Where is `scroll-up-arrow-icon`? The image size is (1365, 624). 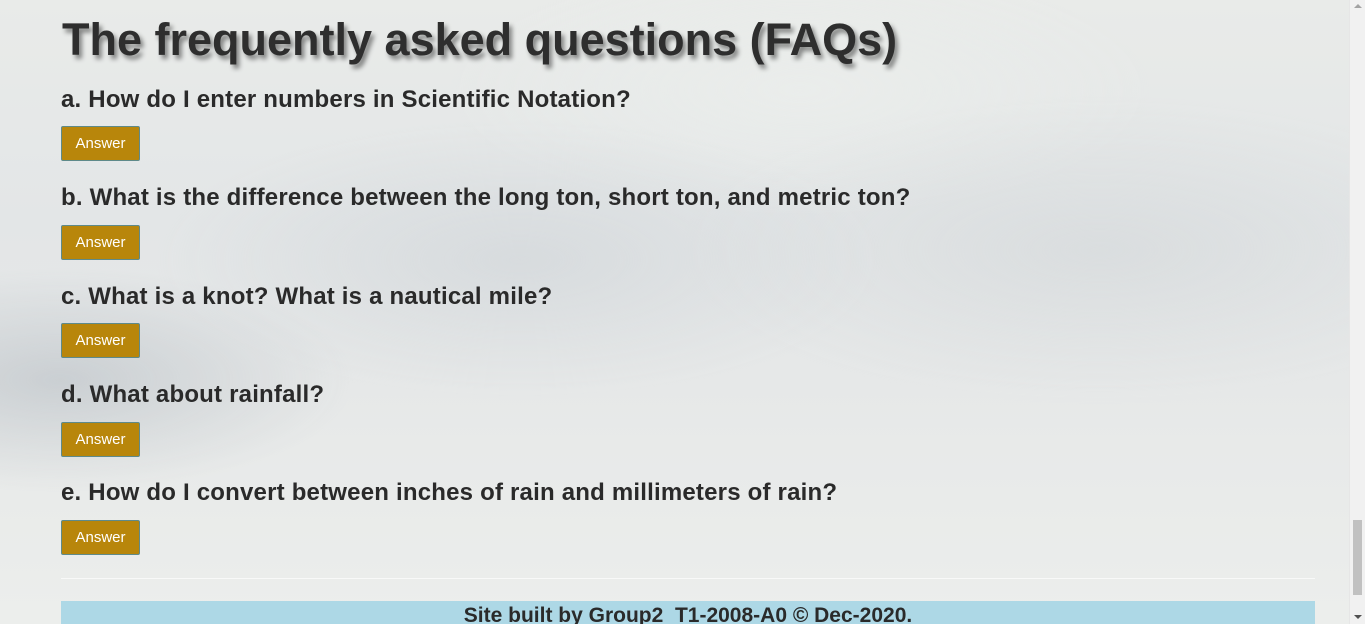 scroll-up-arrow-icon is located at coordinates (1358, 6).